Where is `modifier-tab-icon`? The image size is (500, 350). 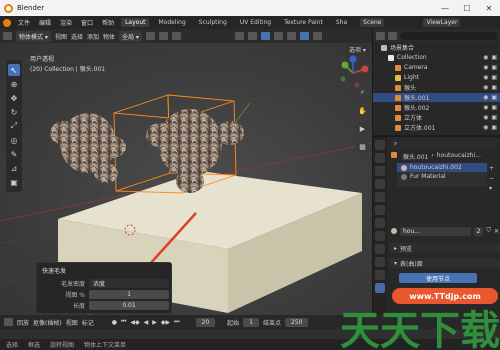
modifier-tab-icon is located at coordinates (380, 223).